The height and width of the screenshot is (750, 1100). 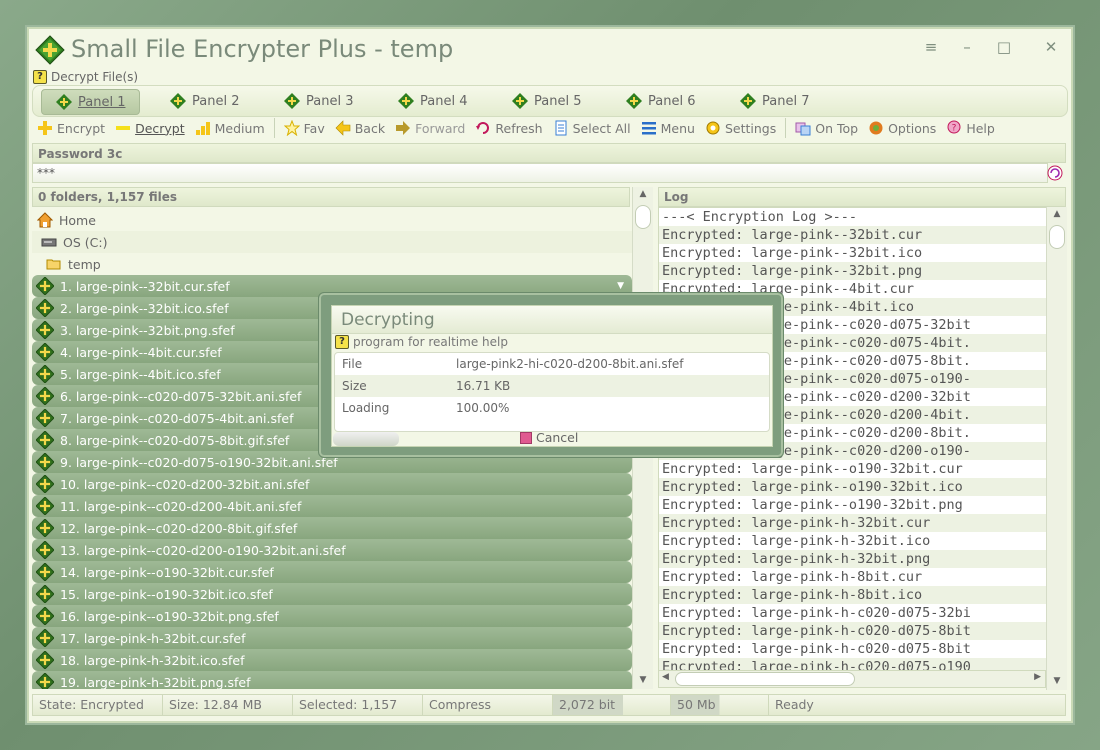 I want to click on log-scrollbar: ▲ ▼, so click(x=1056, y=448).